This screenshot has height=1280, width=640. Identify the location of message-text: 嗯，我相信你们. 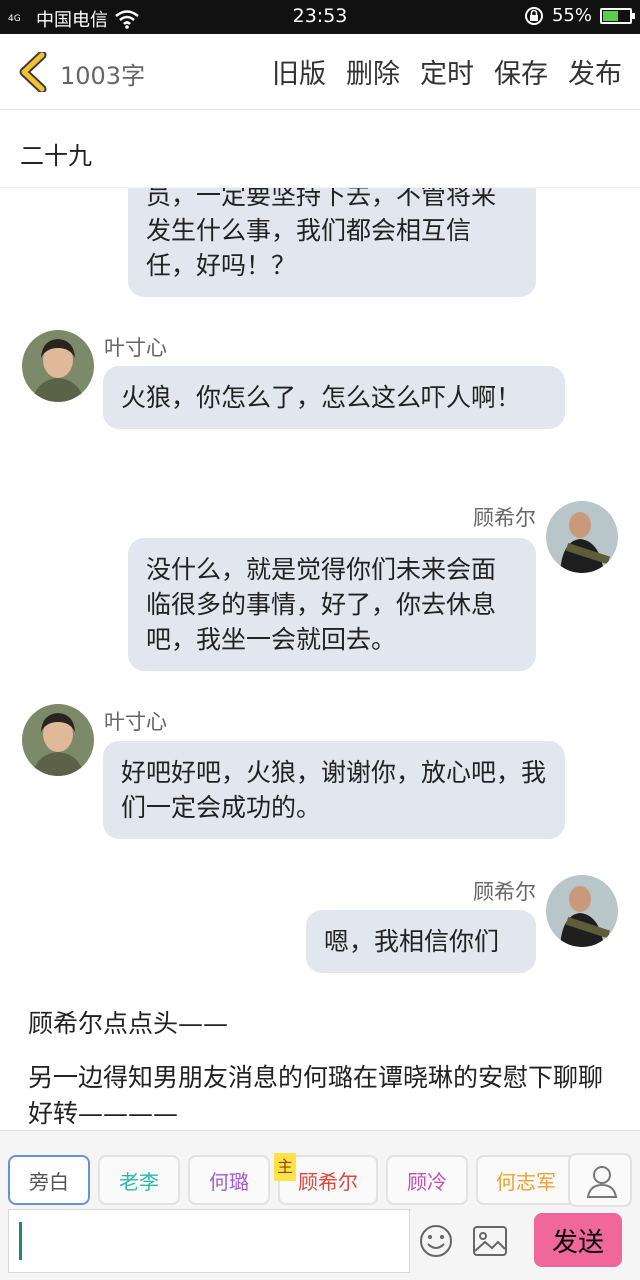
(412, 941).